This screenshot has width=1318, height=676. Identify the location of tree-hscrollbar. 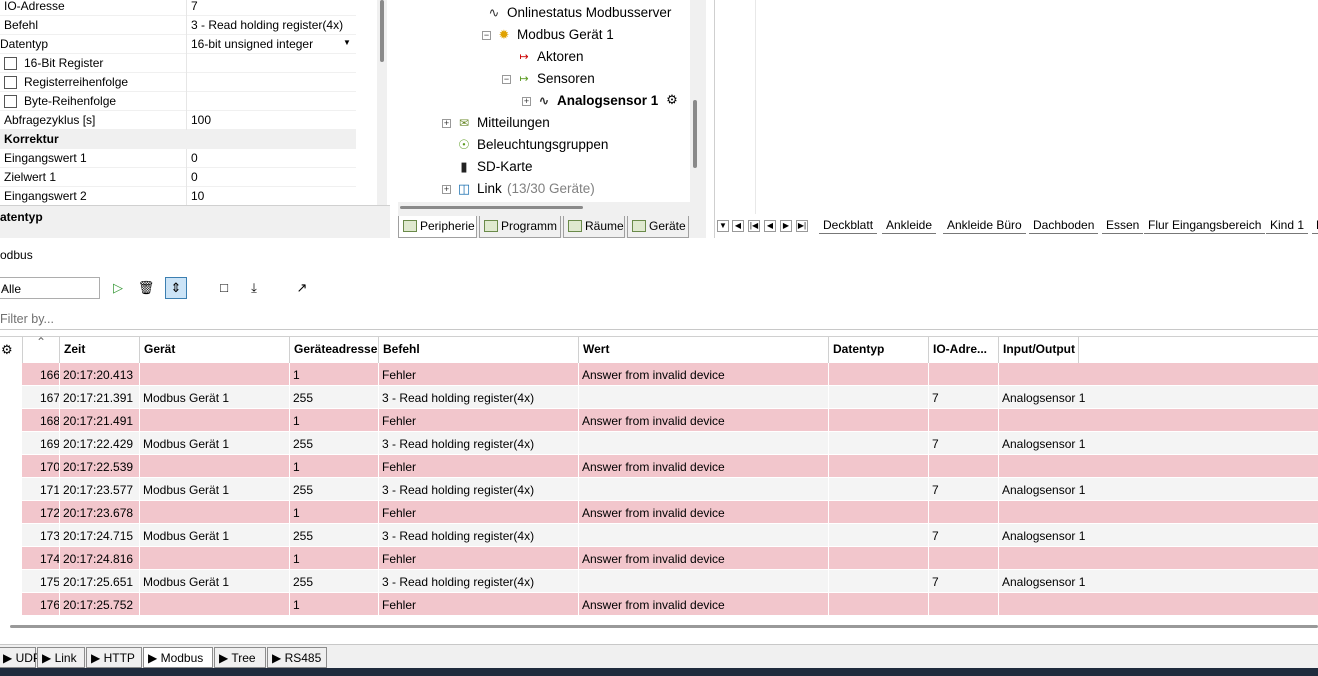
(544, 207).